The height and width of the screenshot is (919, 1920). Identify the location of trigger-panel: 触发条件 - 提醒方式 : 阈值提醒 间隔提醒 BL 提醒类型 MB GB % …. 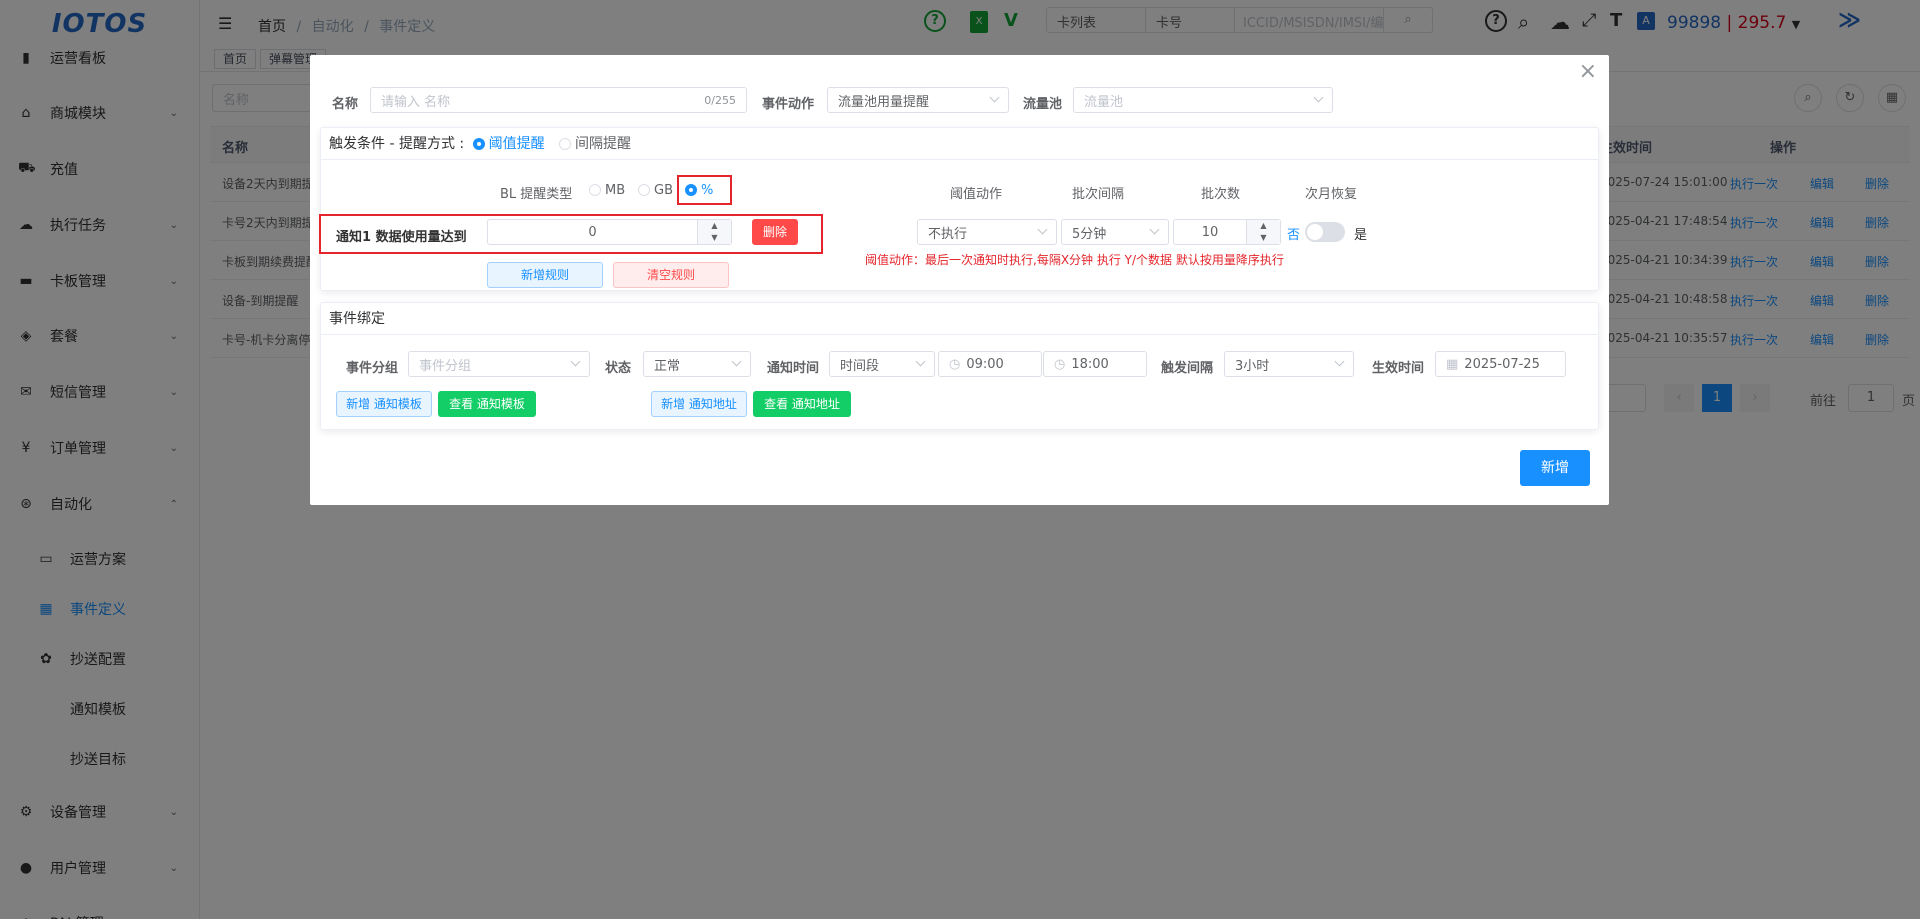
(959, 209).